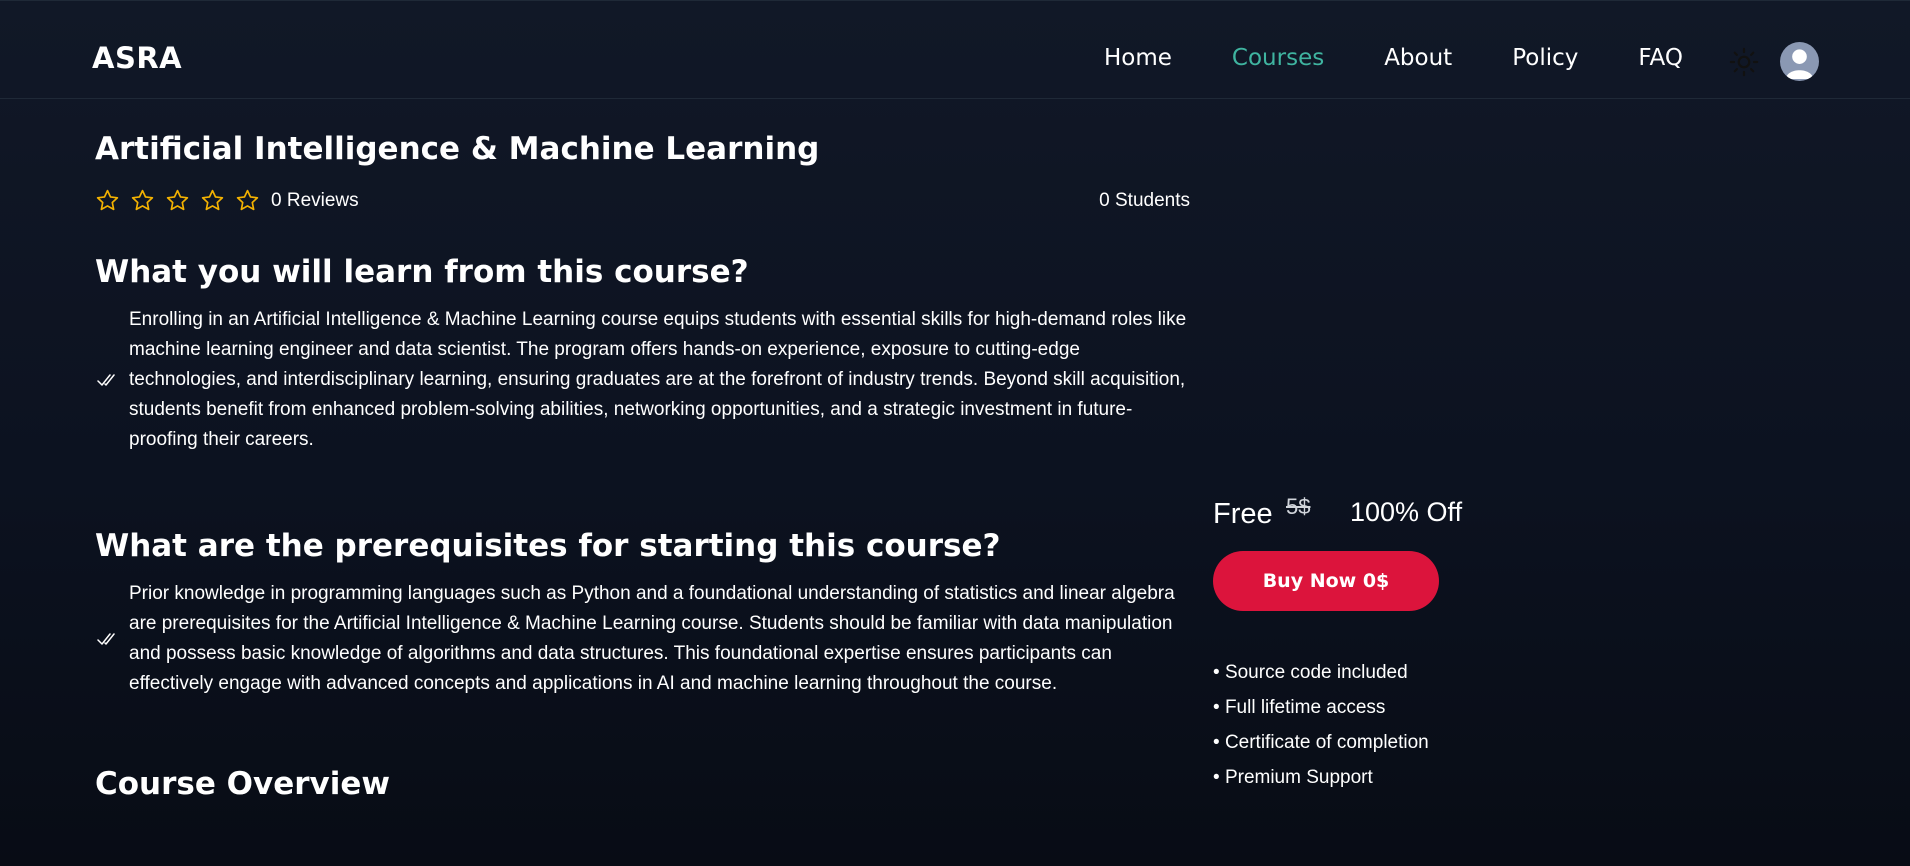 Image resolution: width=1910 pixels, height=866 pixels. Describe the element at coordinates (1321, 777) in the screenshot. I see `feature-item: Premium Support` at that location.